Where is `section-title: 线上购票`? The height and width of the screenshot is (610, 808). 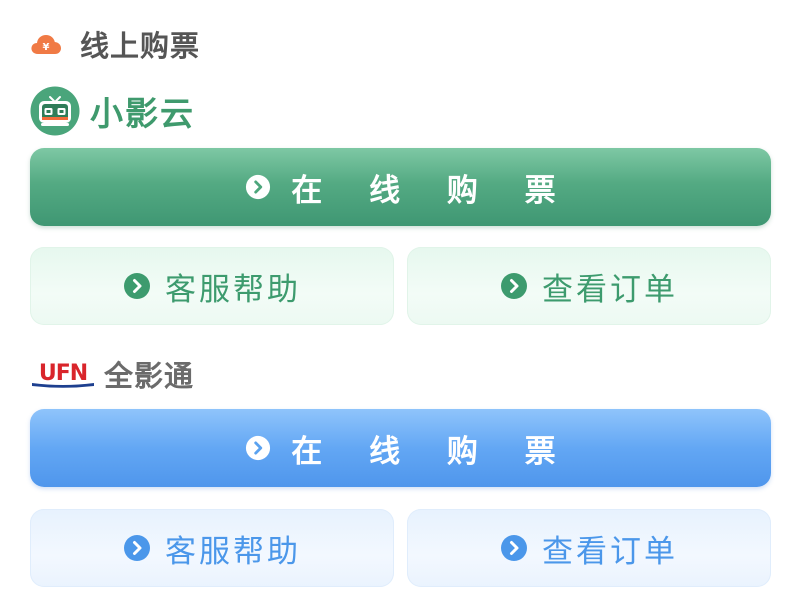
section-title: 线上购票 is located at coordinates (140, 46).